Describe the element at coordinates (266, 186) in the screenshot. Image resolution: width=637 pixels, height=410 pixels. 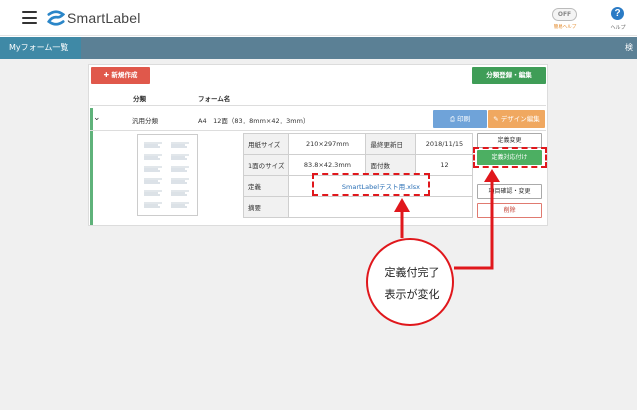
I see `definition-label: 定義` at that location.